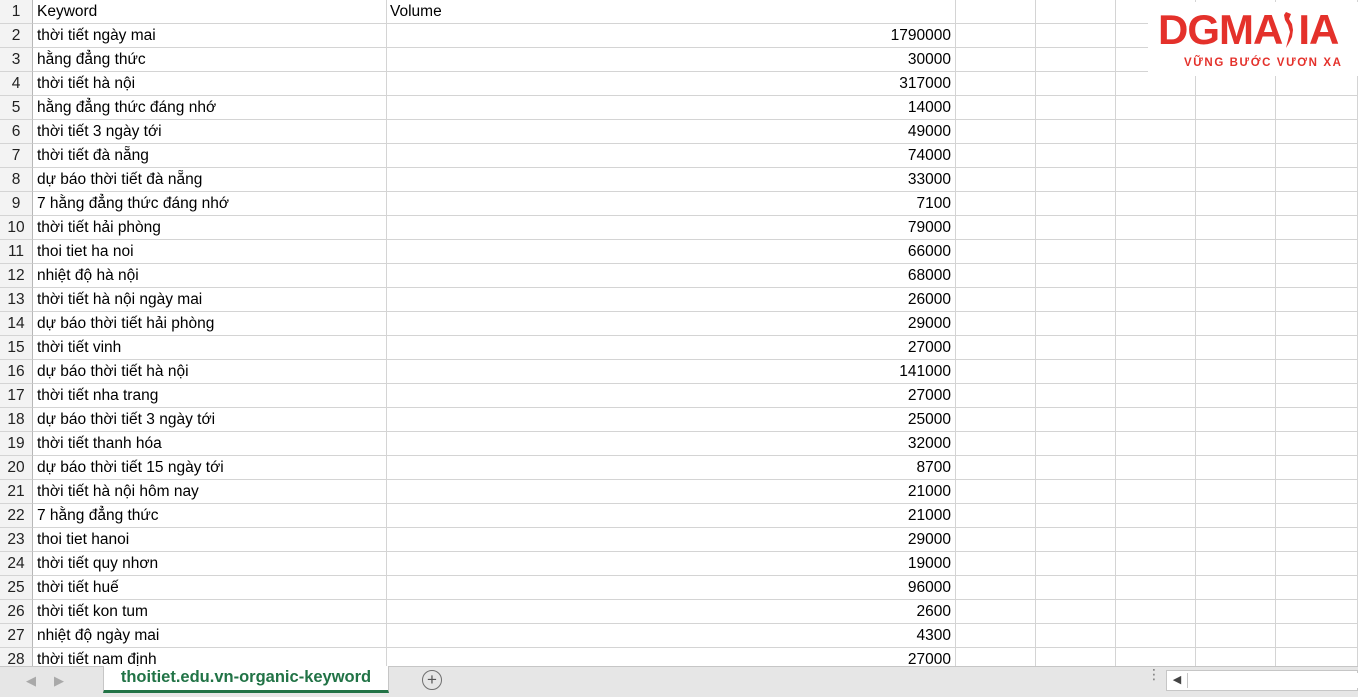 The width and height of the screenshot is (1358, 697). I want to click on row-number: 12, so click(16, 276).